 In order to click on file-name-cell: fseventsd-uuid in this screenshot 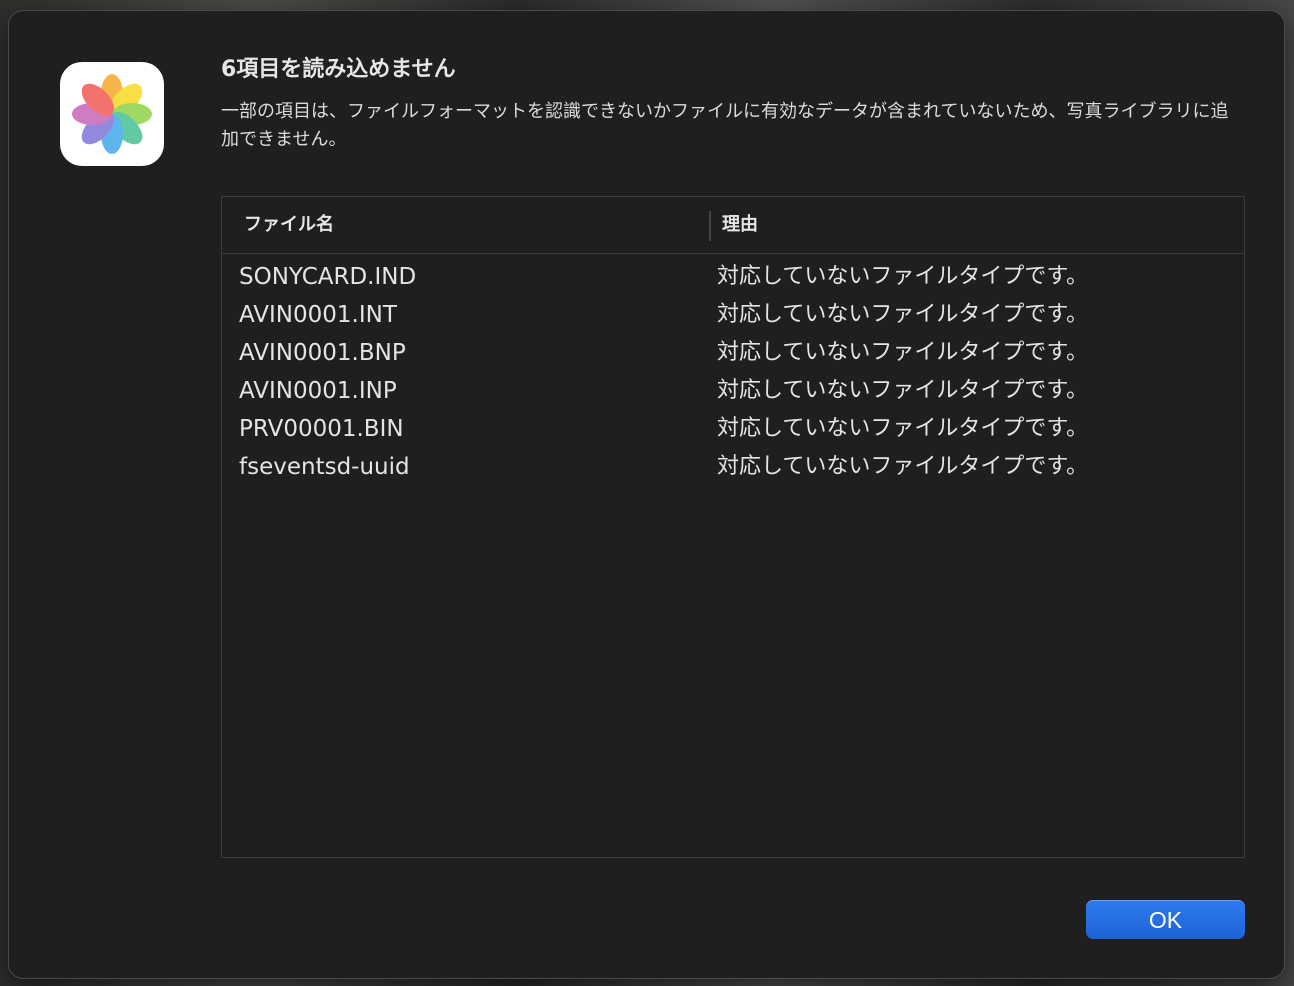, I will do `click(324, 467)`.